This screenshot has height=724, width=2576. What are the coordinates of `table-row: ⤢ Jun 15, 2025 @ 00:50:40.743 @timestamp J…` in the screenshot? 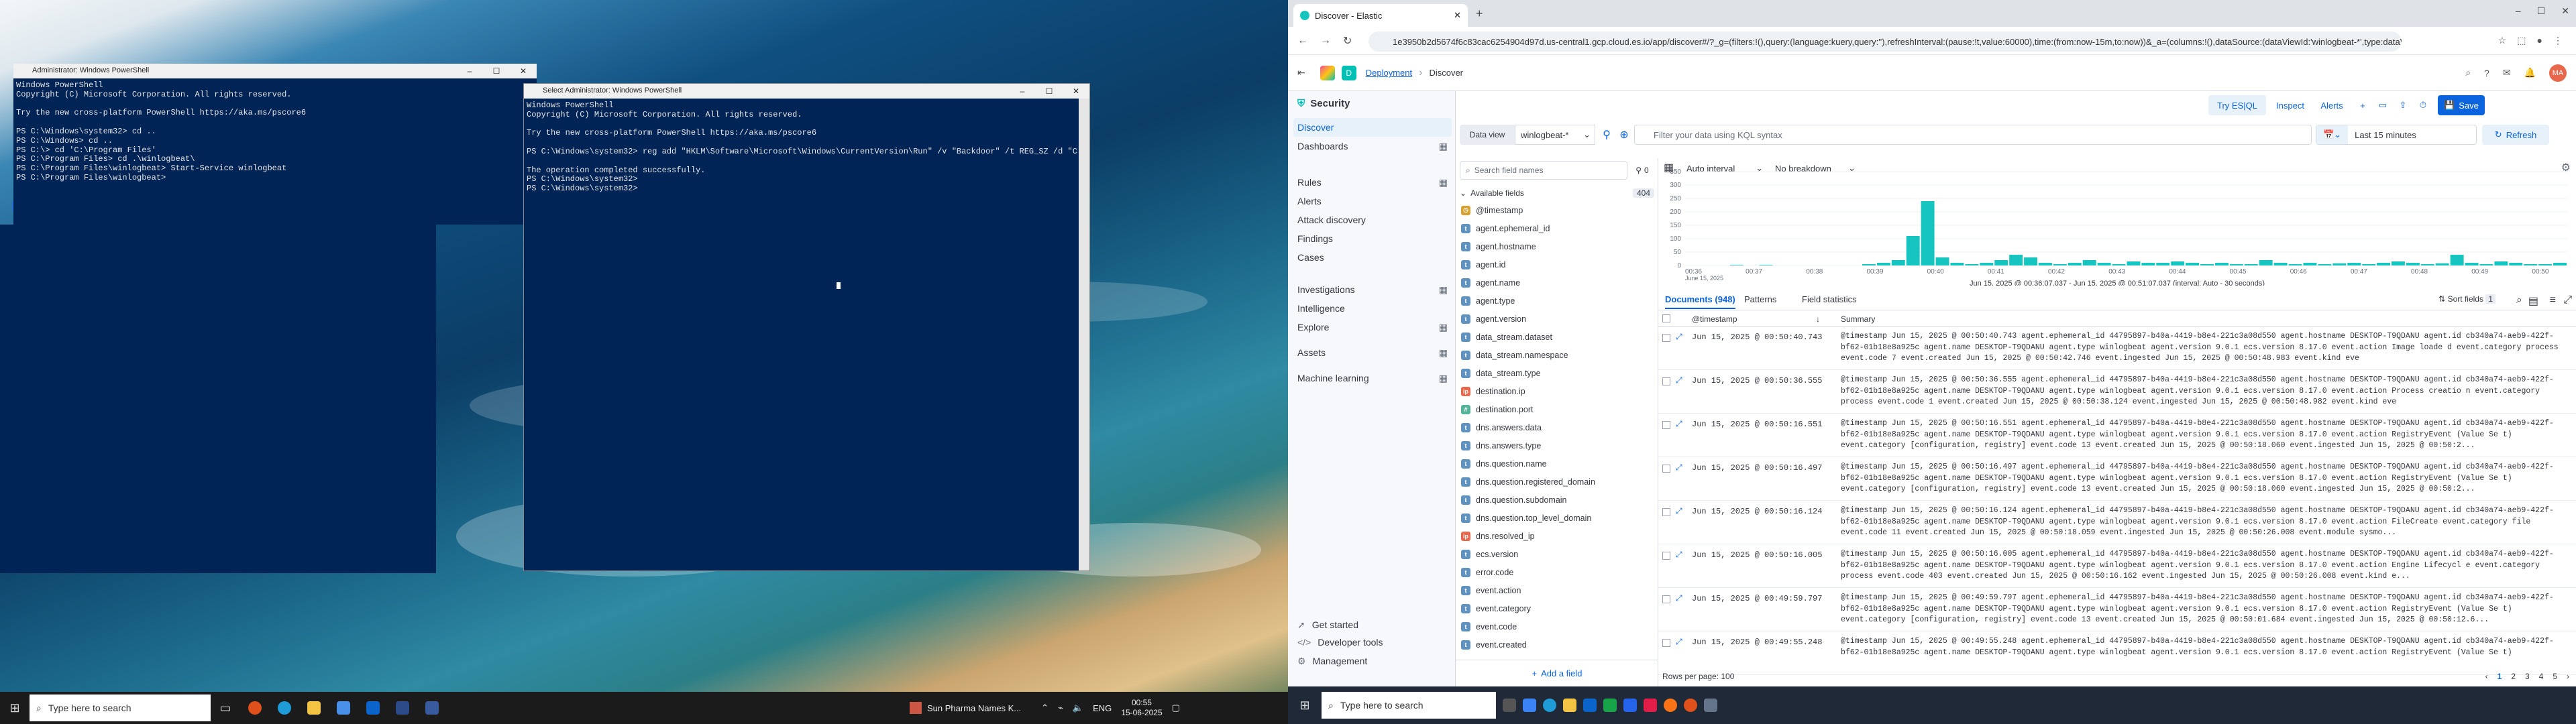 It's located at (2117, 348).